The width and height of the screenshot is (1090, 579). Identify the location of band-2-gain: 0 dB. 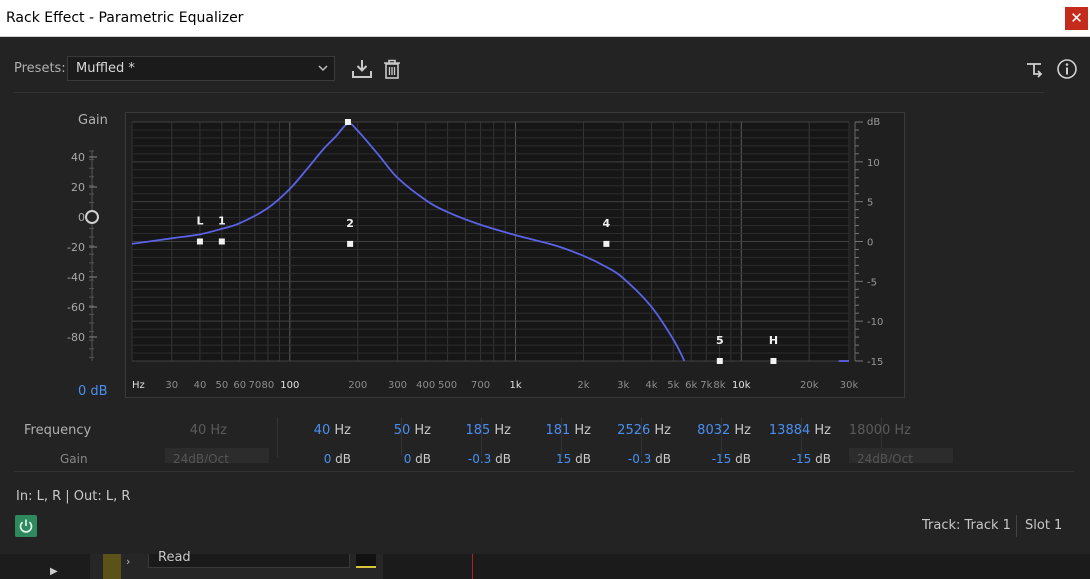
(312, 457).